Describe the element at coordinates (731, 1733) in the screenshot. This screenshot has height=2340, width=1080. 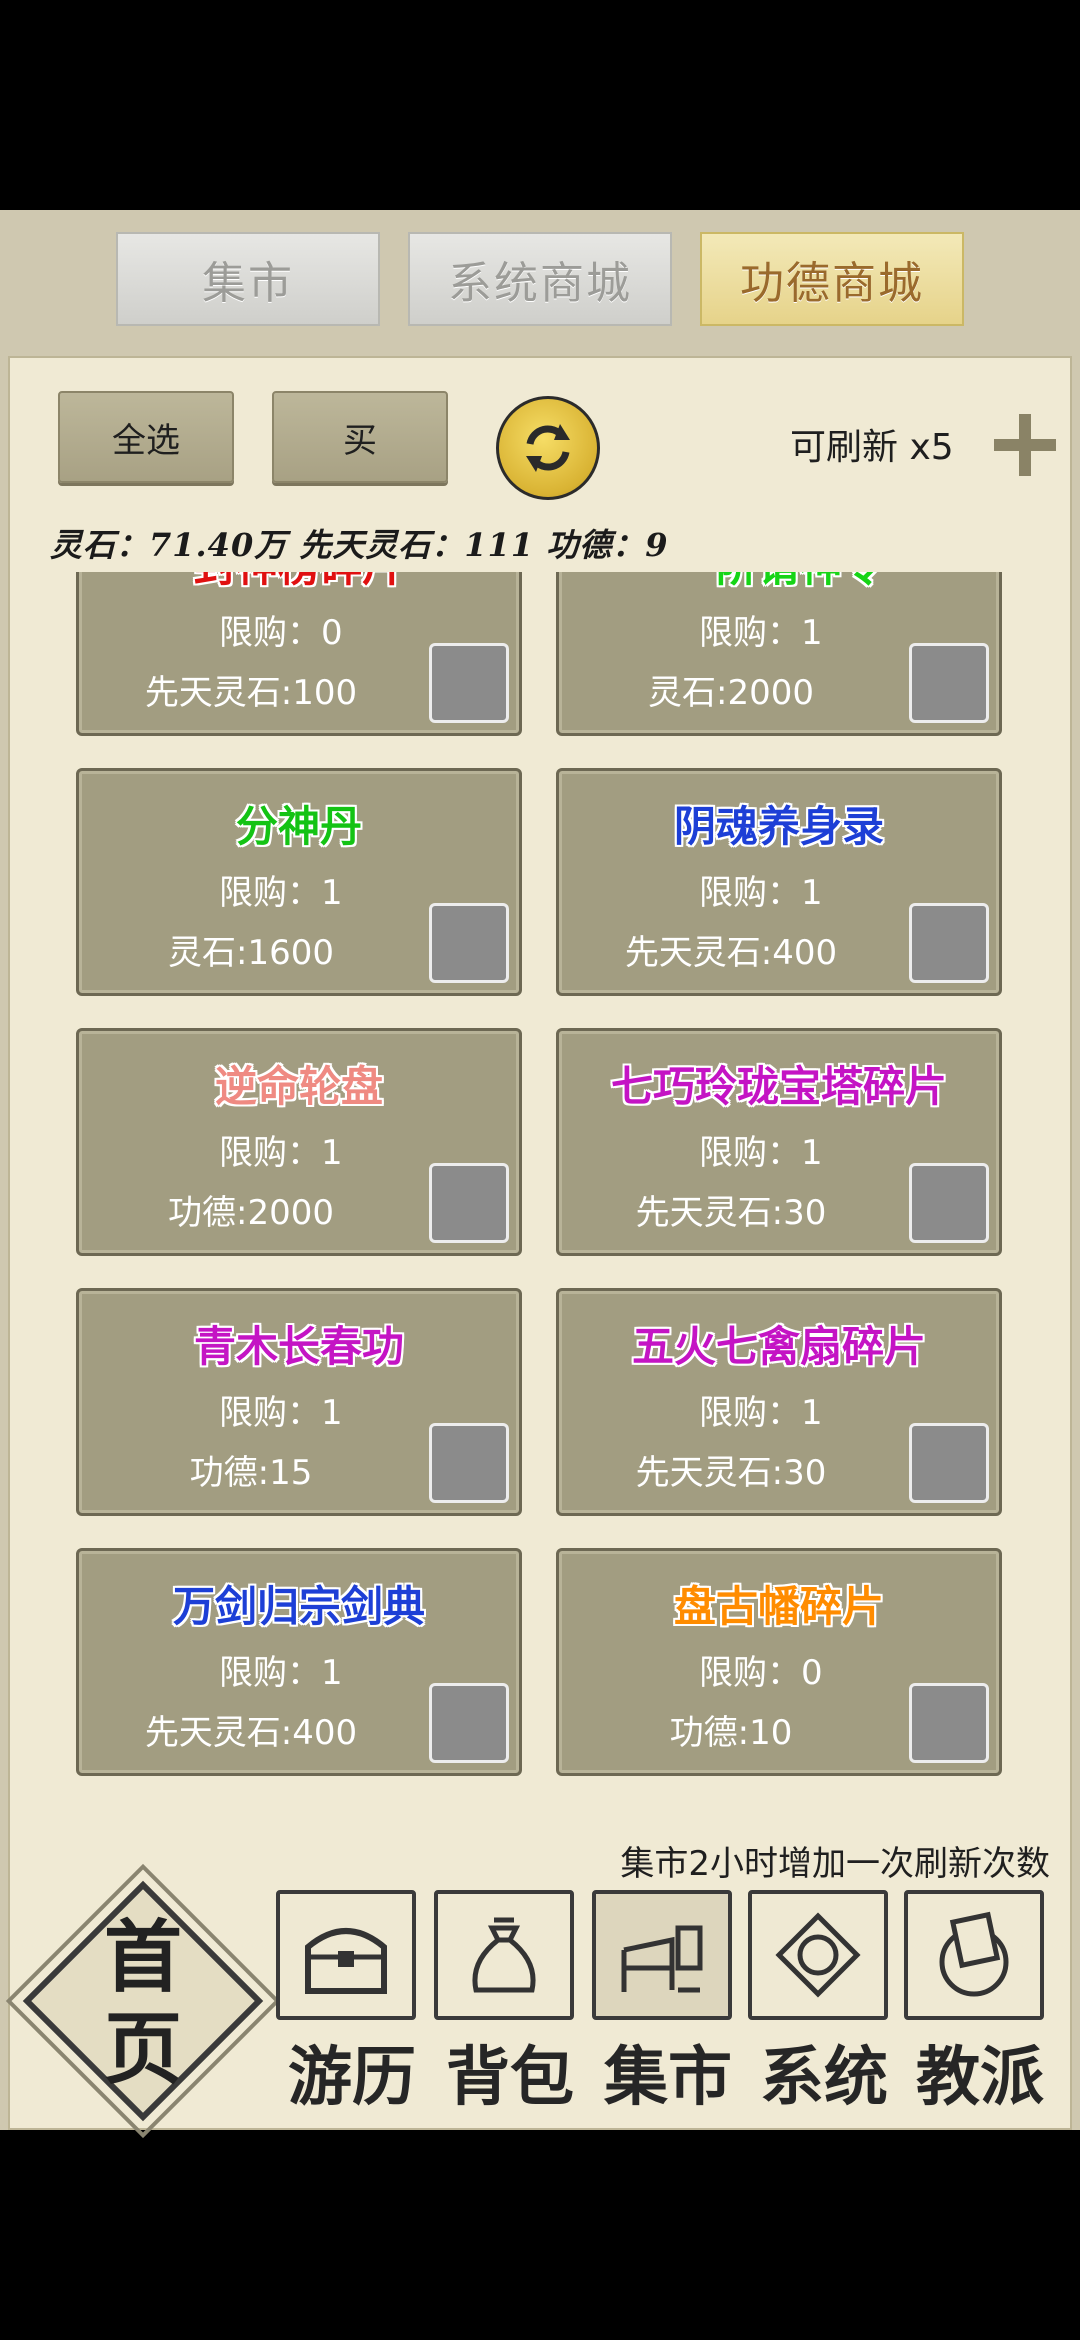
I see `item-price: 功德:10` at that location.